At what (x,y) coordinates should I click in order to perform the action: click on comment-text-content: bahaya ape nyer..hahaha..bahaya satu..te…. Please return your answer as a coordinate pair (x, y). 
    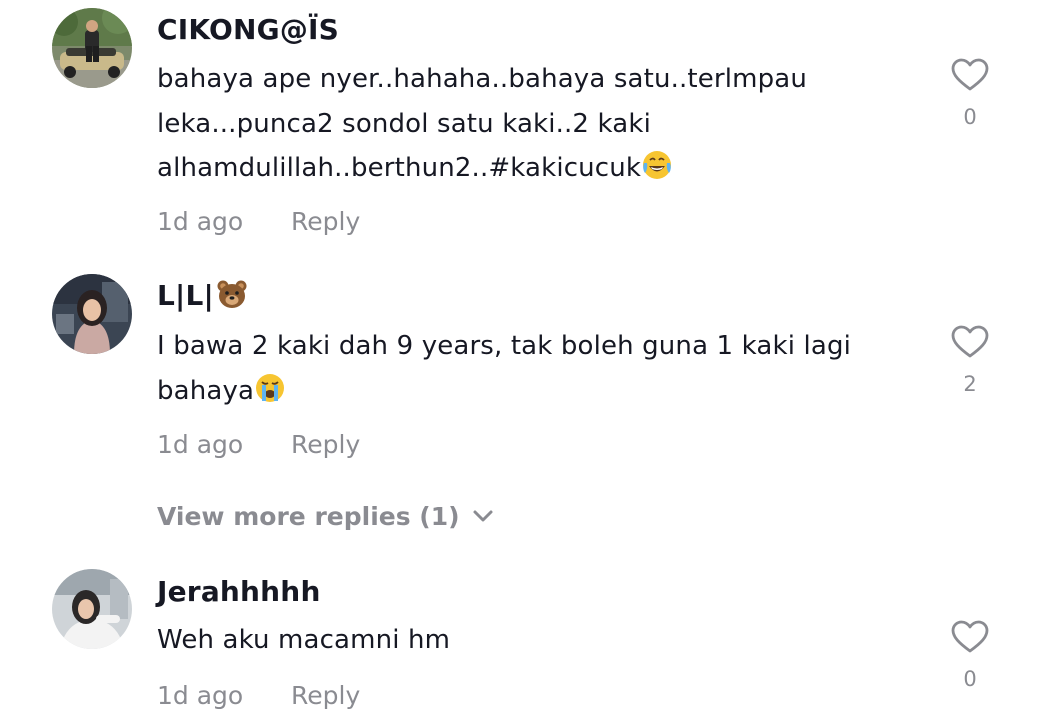
    Looking at the image, I should click on (482, 123).